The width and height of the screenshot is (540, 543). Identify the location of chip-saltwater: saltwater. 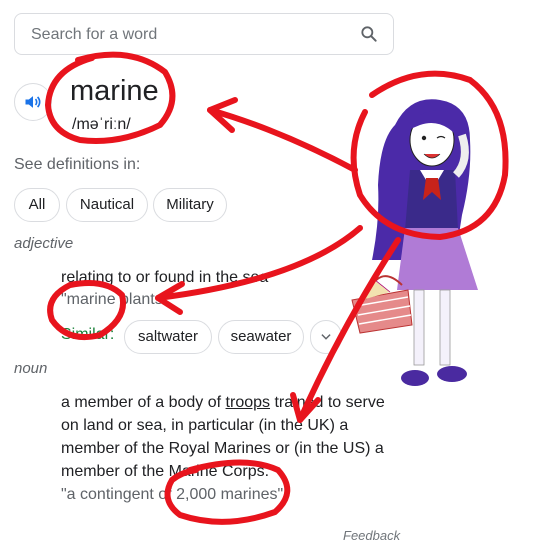
(168, 337).